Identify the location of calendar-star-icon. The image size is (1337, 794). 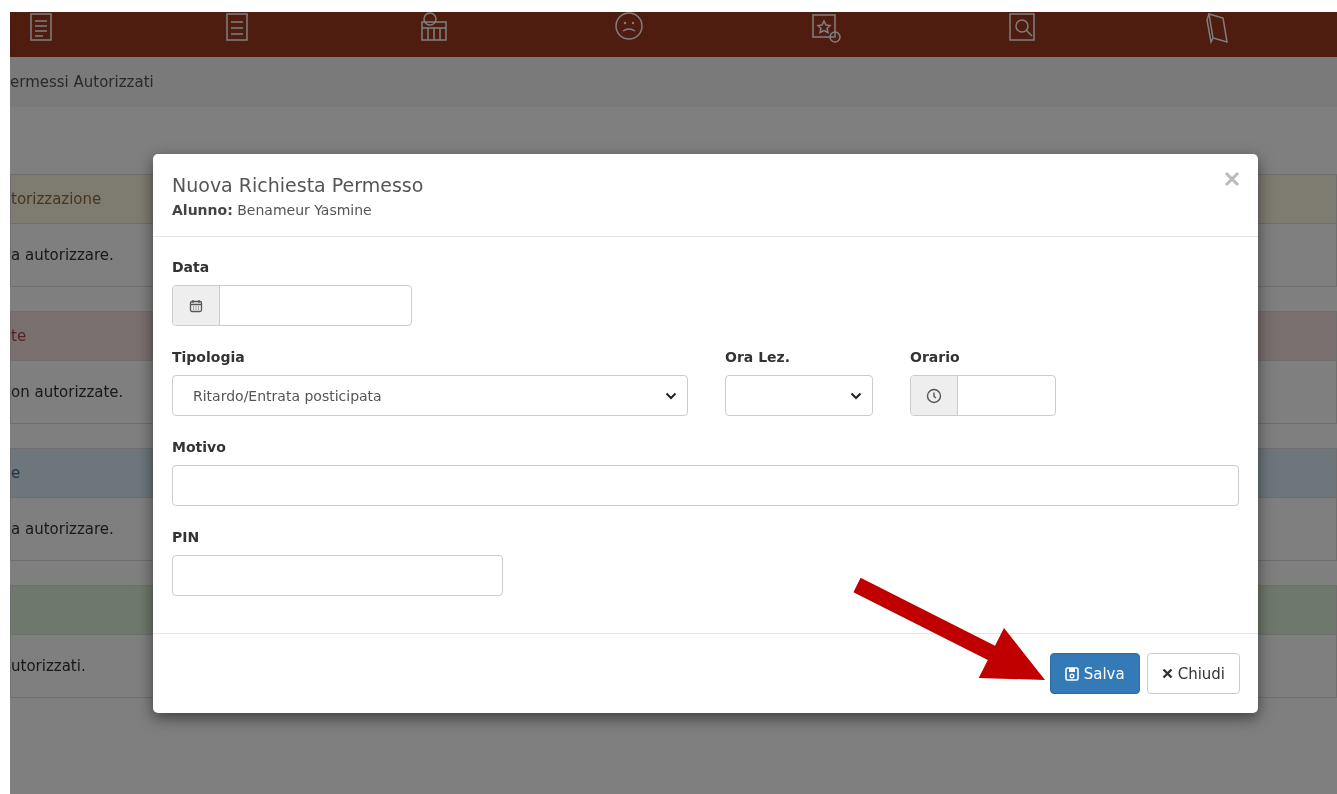
(825, 28).